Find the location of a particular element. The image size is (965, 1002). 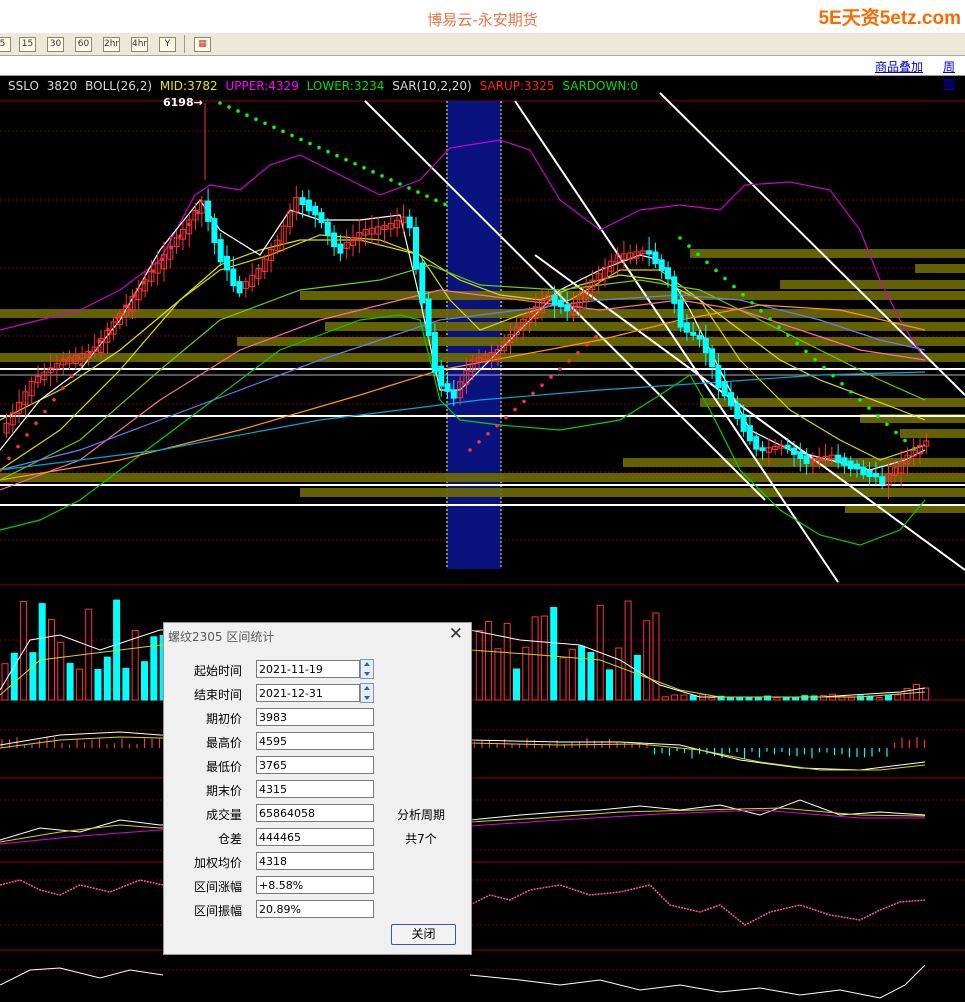

period-button-5: 5 is located at coordinates (5, 44).